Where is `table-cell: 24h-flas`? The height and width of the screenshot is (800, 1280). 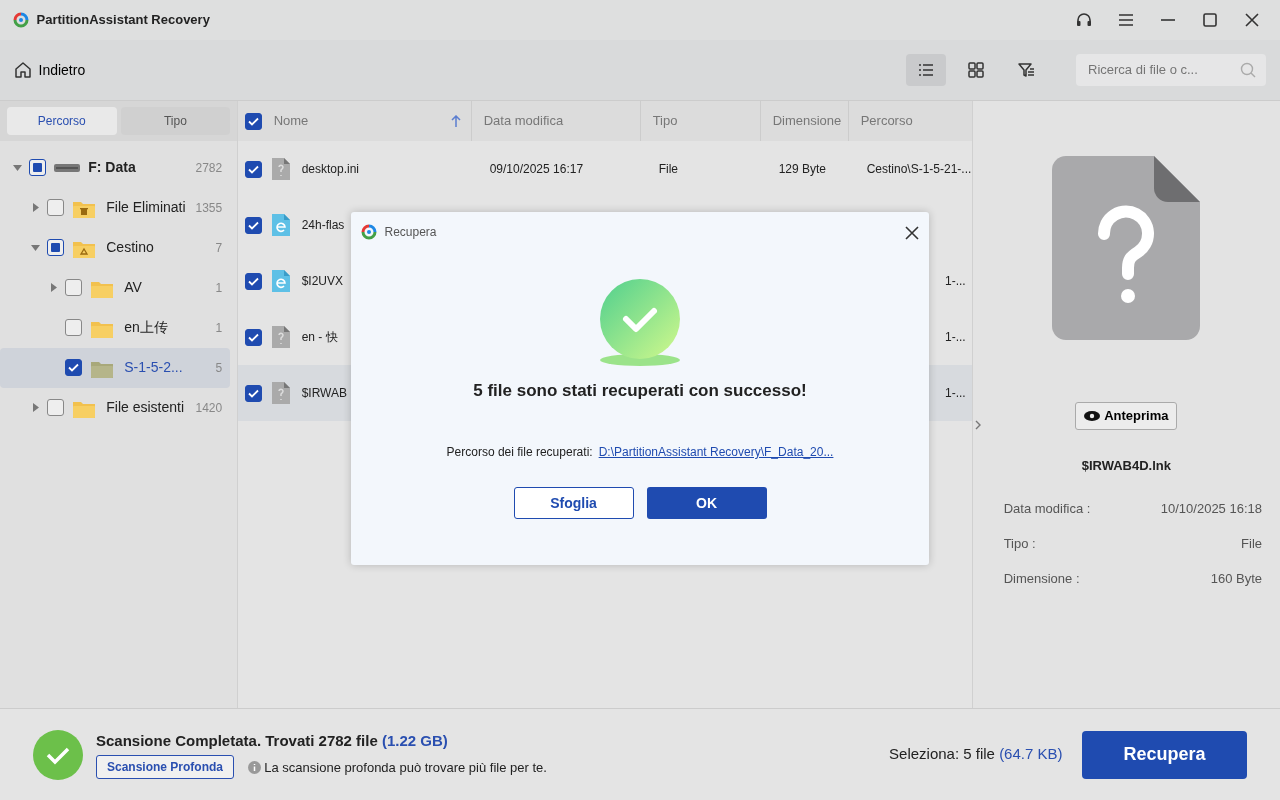 table-cell: 24h-flas is located at coordinates (323, 225).